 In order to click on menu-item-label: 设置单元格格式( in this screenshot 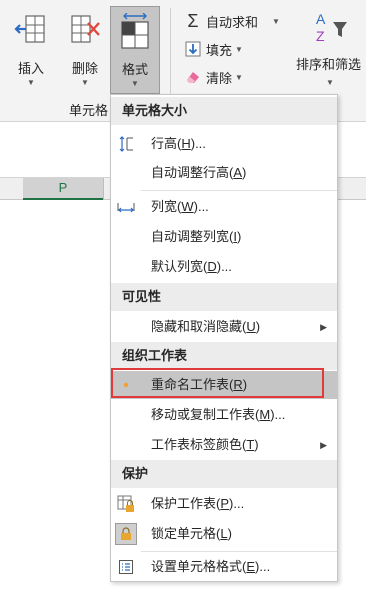, I will do `click(199, 566)`.